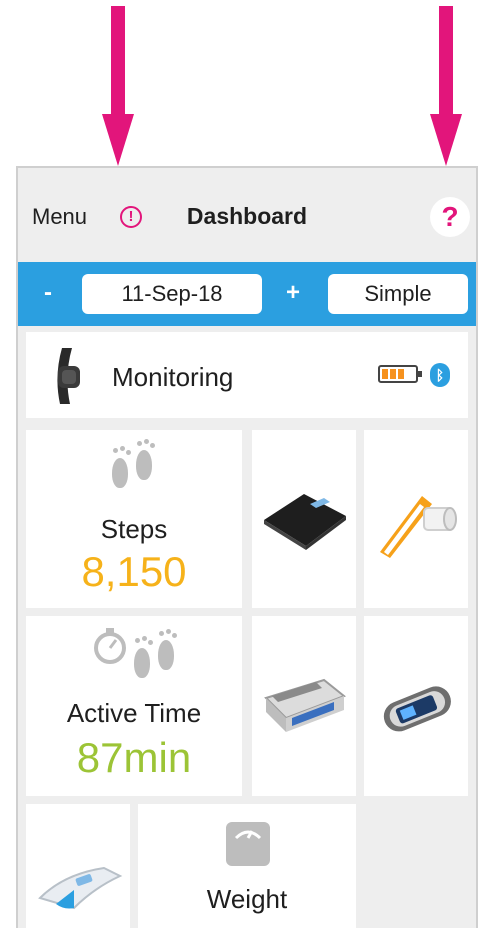 The image size is (479, 928). I want to click on body-scale-icon, so click(305, 522).